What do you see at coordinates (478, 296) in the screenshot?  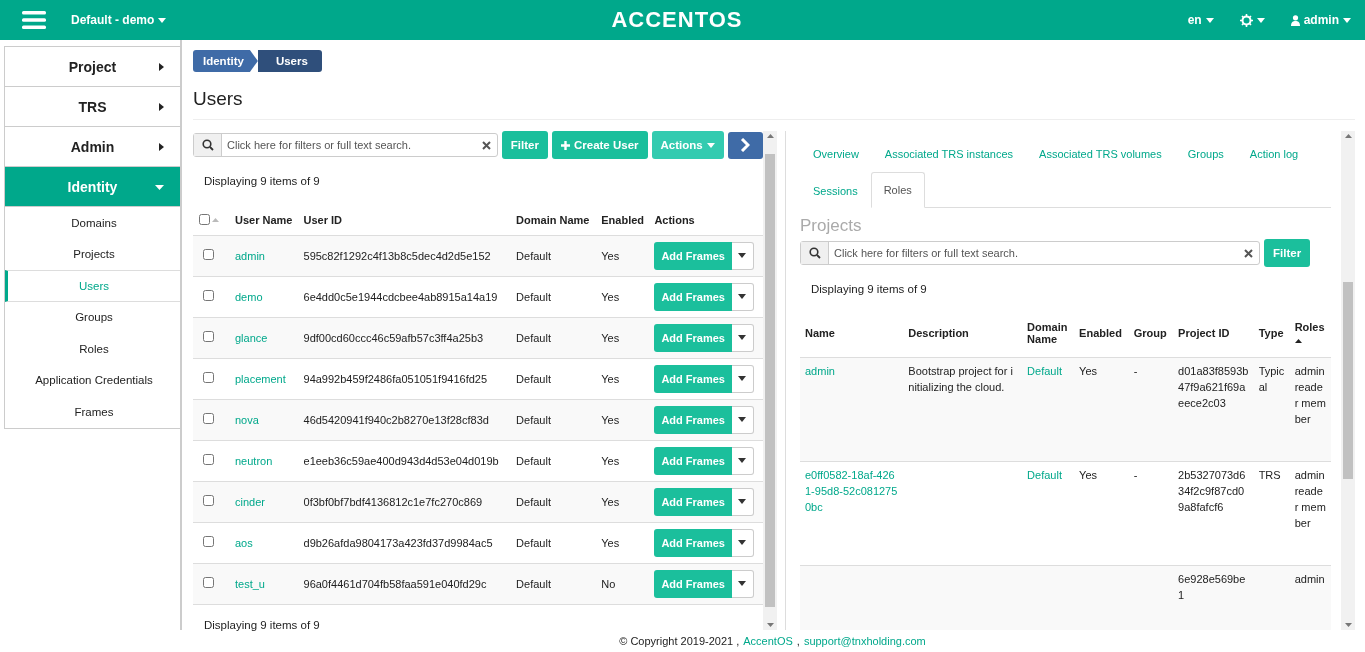 I see `table-row: demo 6e4dd0c5e1944cdcbee4ab8915a14a19 Default Yes Add Frames` at bounding box center [478, 296].